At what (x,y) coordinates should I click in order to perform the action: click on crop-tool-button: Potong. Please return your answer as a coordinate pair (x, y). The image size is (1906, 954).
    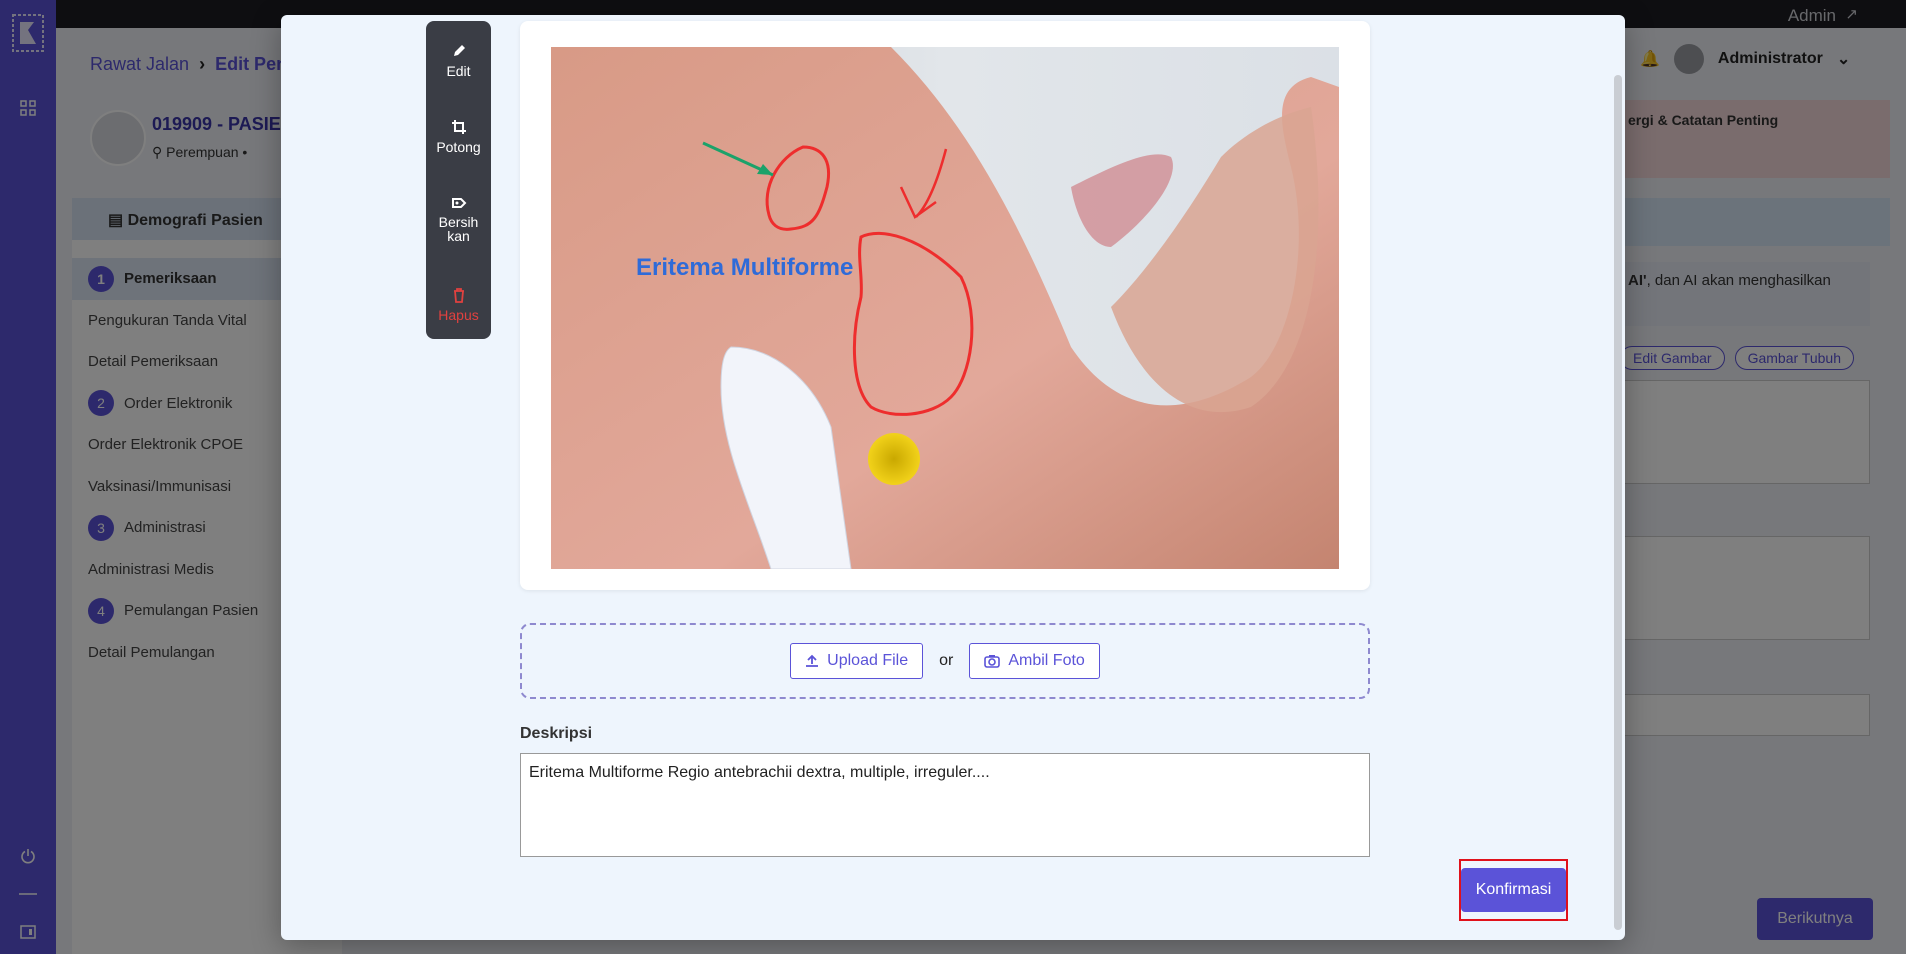
    Looking at the image, I should click on (458, 137).